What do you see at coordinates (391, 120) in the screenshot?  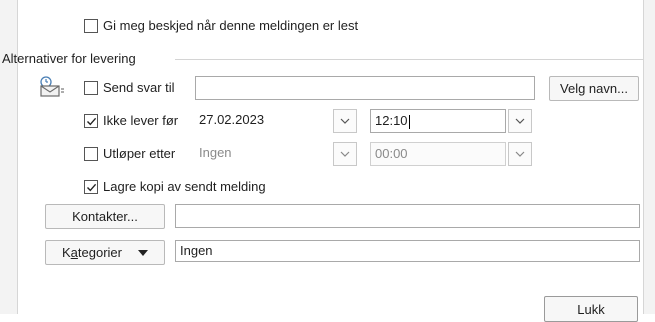 I see `deliver-time-value: 12:10` at bounding box center [391, 120].